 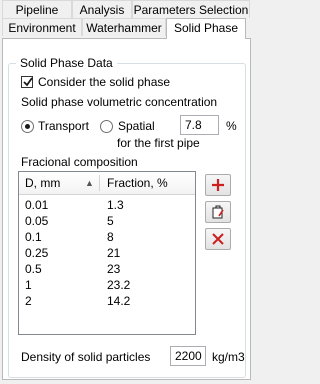 I want to click on column-header-diameter: D, mm, so click(x=42, y=183).